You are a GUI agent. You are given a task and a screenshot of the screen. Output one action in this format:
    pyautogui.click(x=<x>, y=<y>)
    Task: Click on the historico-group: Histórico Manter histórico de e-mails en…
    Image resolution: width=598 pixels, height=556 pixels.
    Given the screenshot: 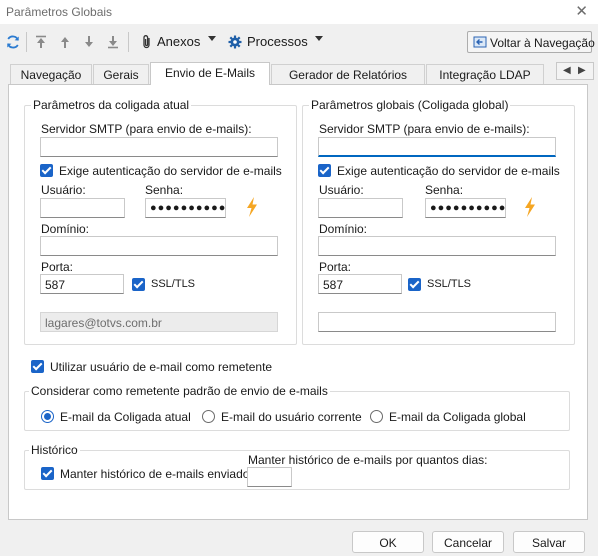 What is the action you would take?
    pyautogui.click(x=297, y=466)
    